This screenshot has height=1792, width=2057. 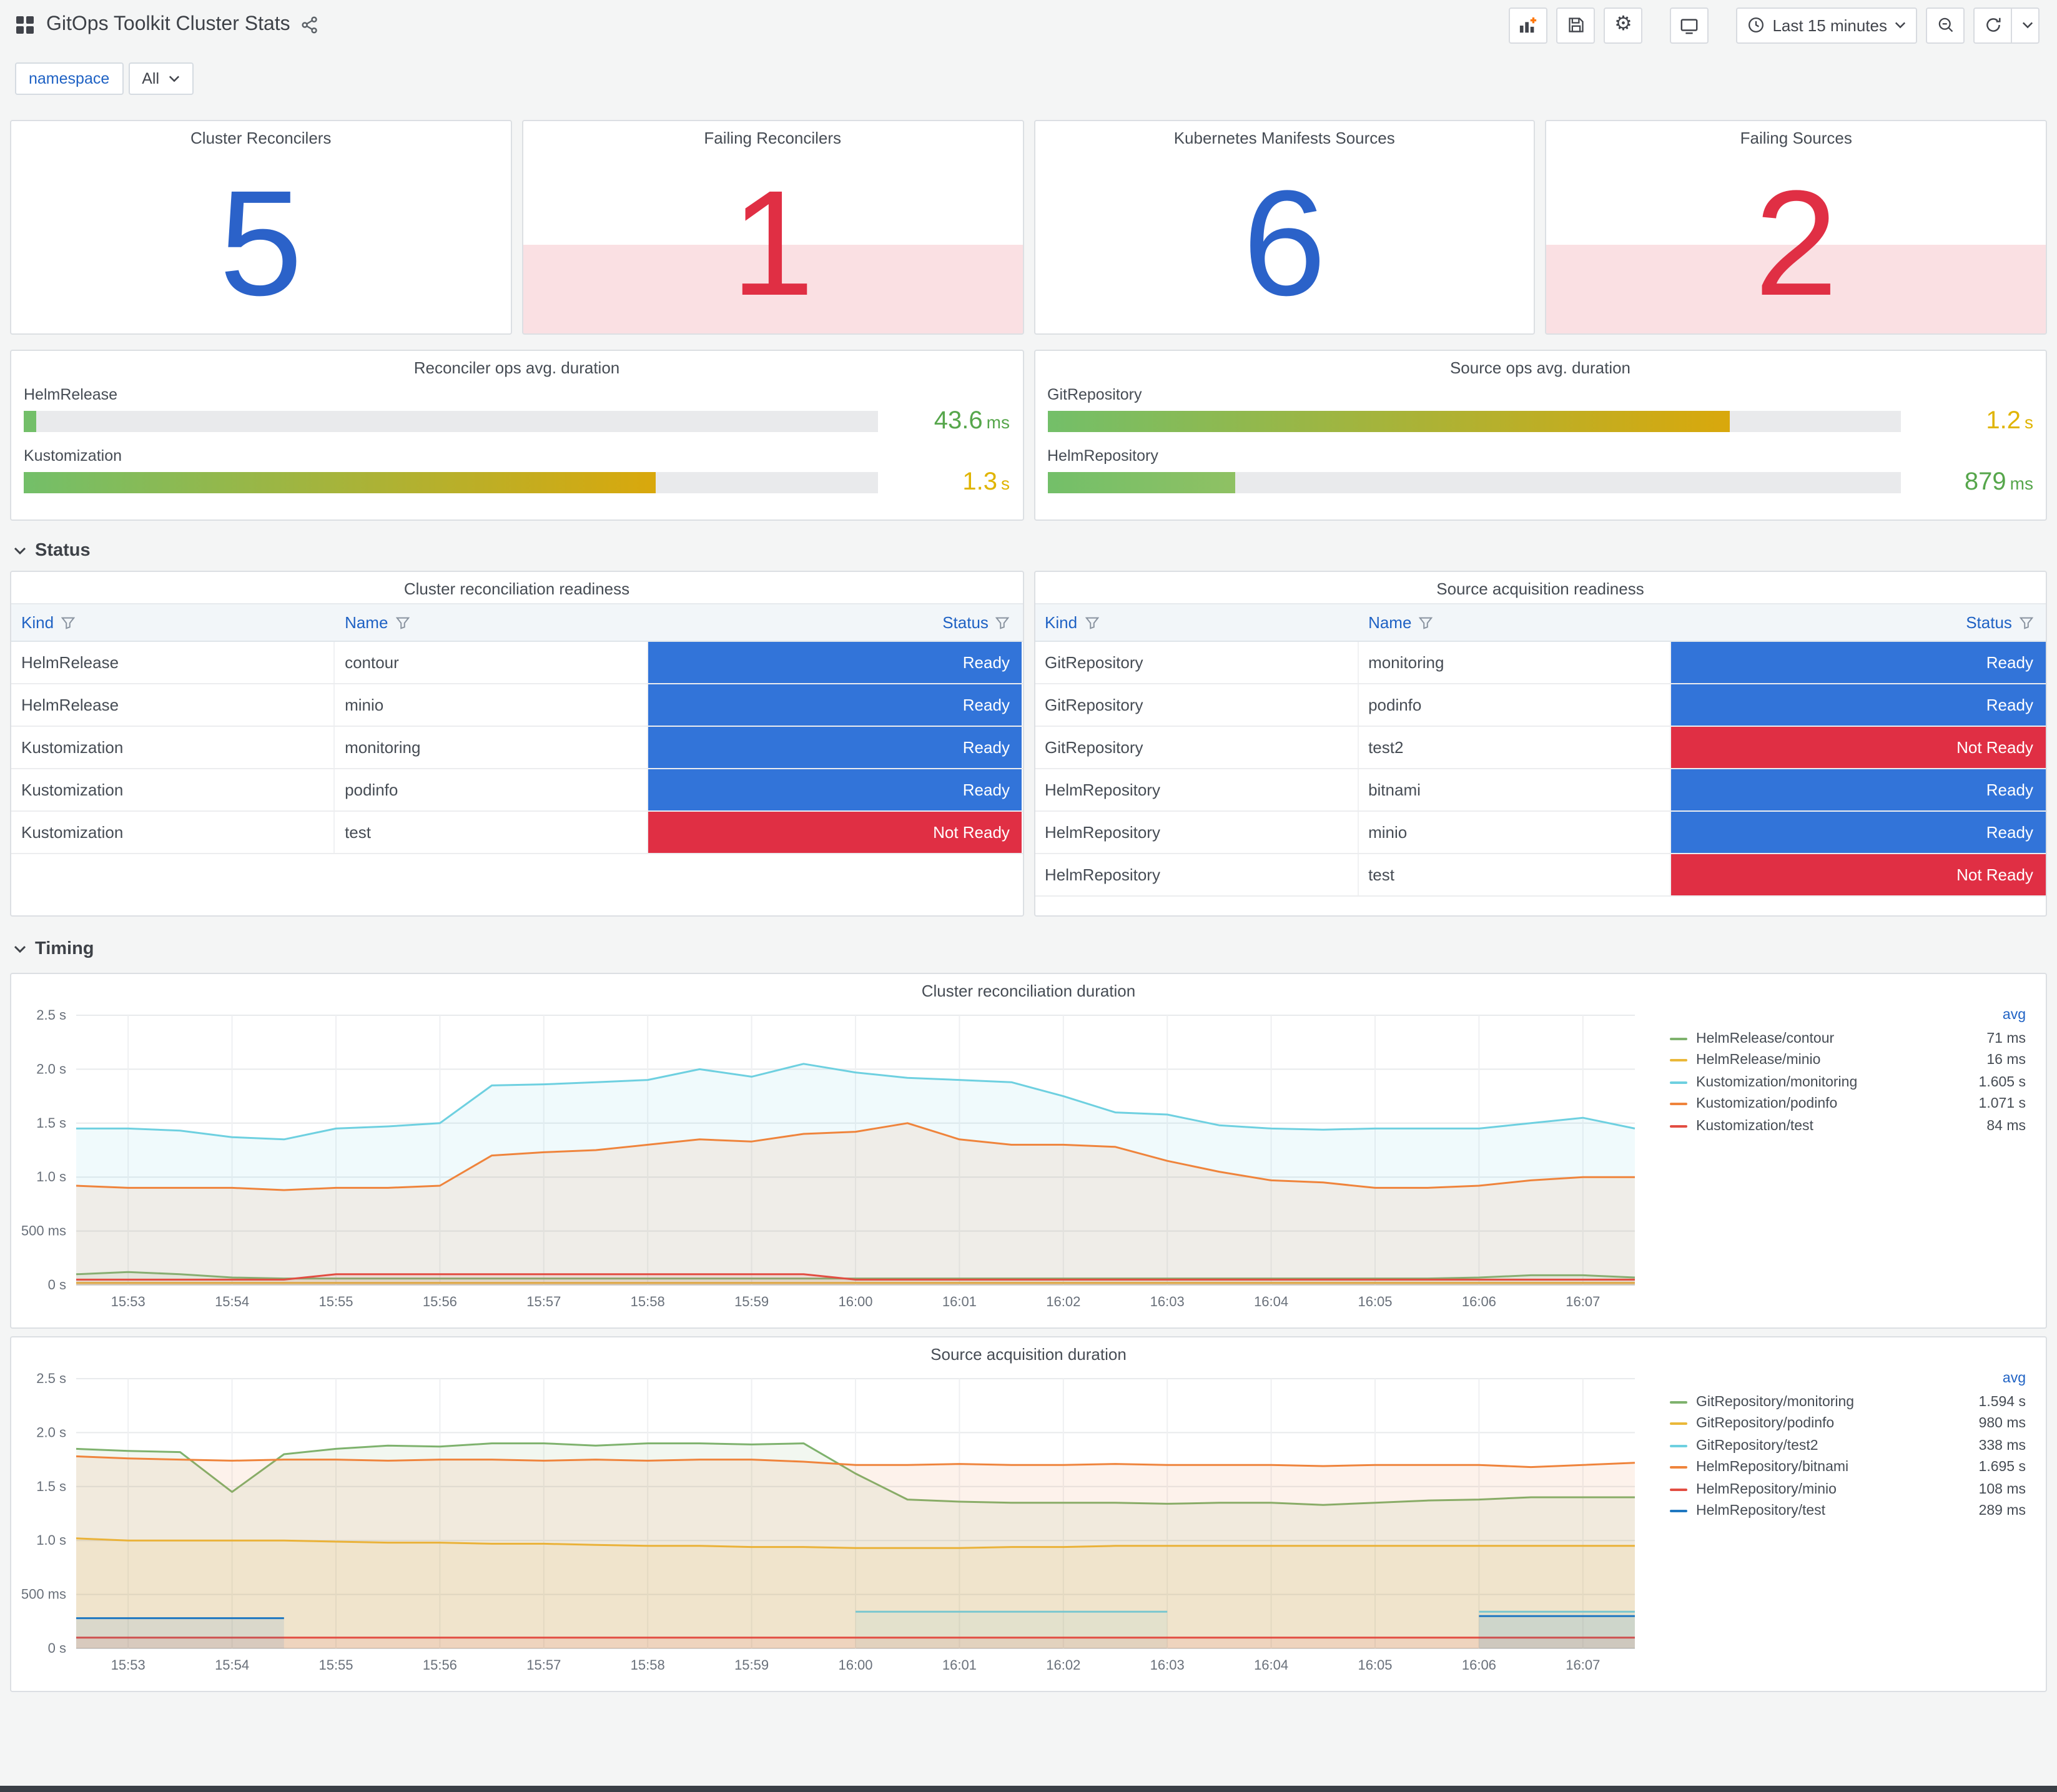 I want to click on legend-item: Kustomization/monitoring 1.605 s, so click(x=1848, y=1082).